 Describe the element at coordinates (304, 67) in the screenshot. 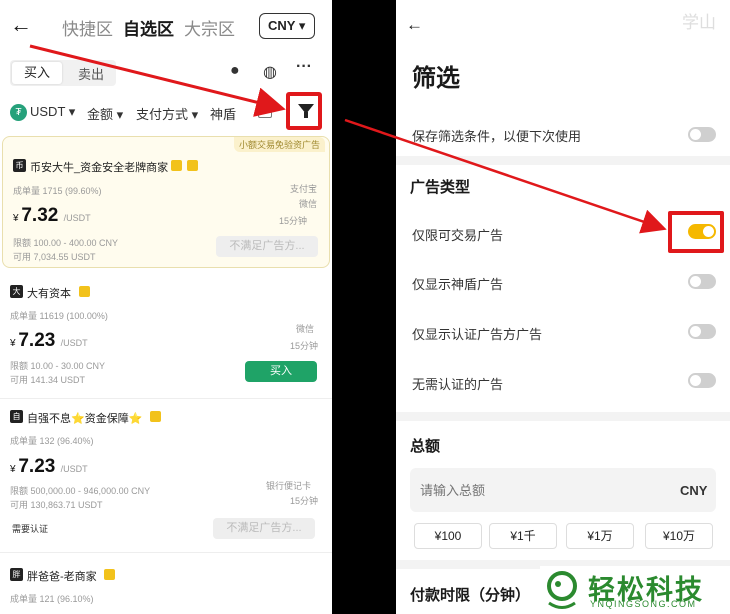

I see `more-icon: ···` at that location.